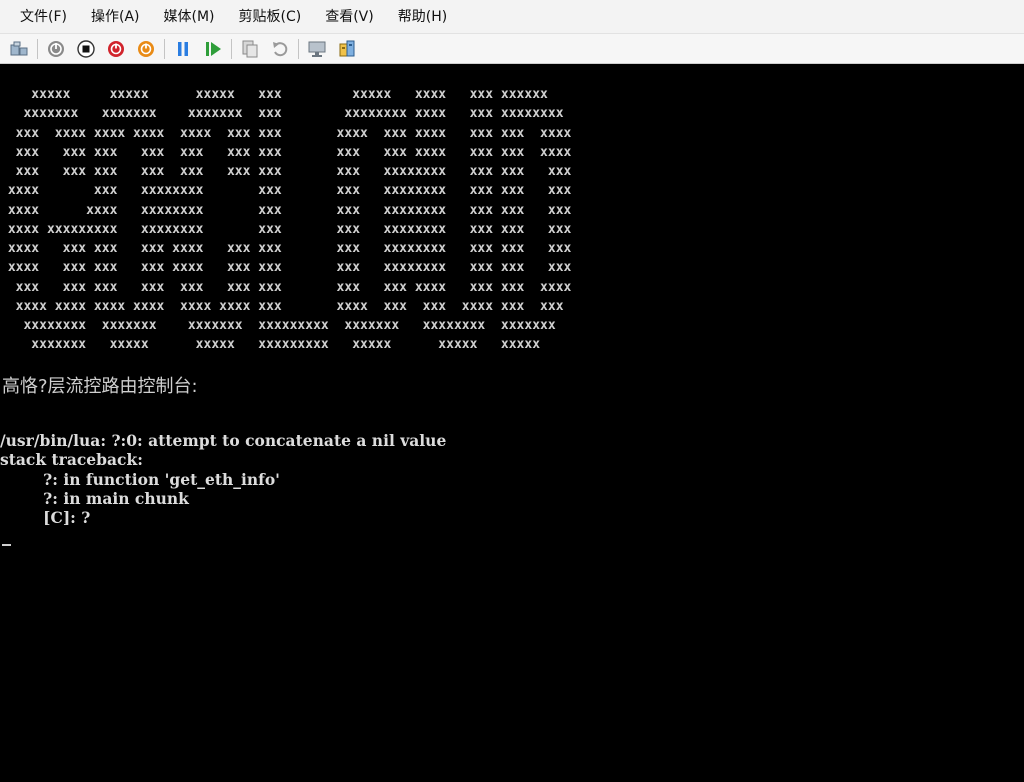 The width and height of the screenshot is (1024, 782). What do you see at coordinates (213, 49) in the screenshot?
I see `resume-icon` at bounding box center [213, 49].